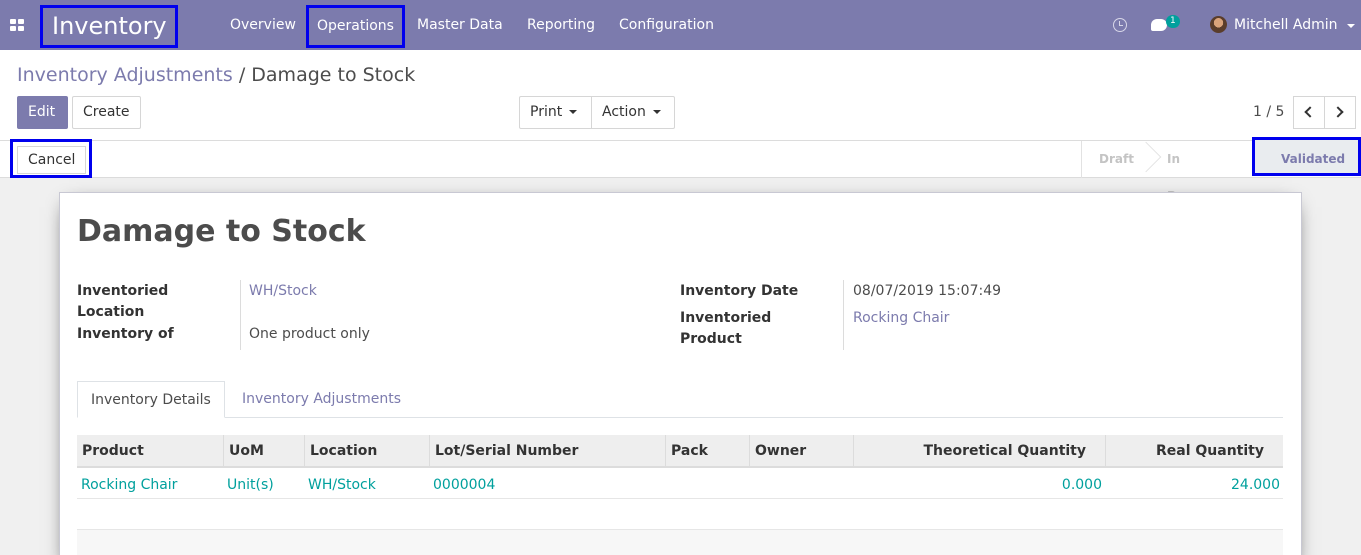  Describe the element at coordinates (125, 75) in the screenshot. I see `breadcrumb-parent-link: Inventory Adjustments` at that location.